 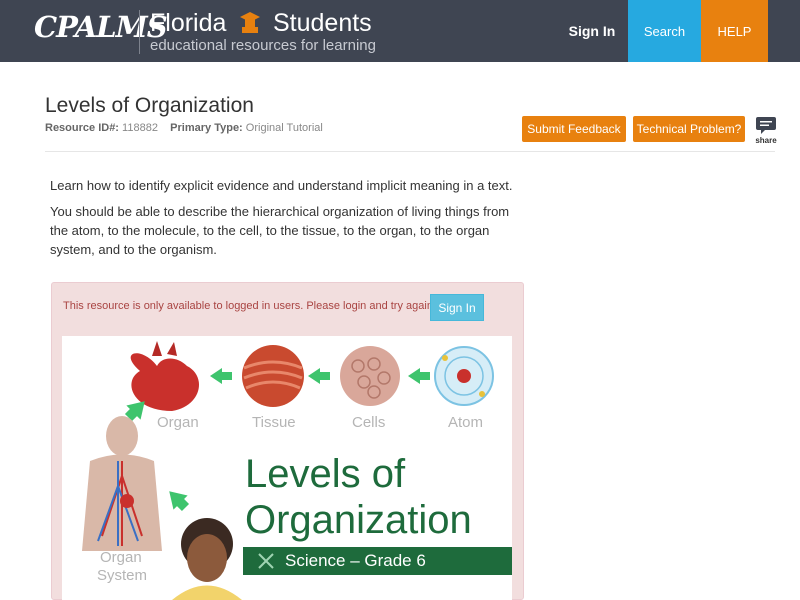 I want to click on child-photo-icon, so click(x=207, y=559).